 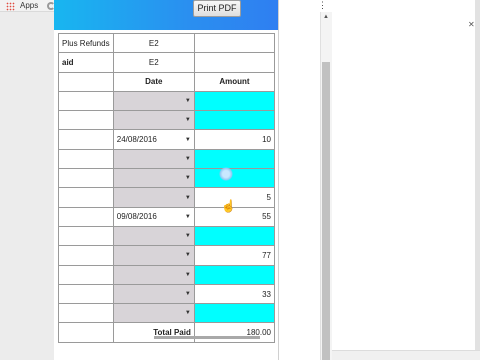 What do you see at coordinates (326, 17) in the screenshot?
I see `scroll-up-arrow-icon: ▲` at bounding box center [326, 17].